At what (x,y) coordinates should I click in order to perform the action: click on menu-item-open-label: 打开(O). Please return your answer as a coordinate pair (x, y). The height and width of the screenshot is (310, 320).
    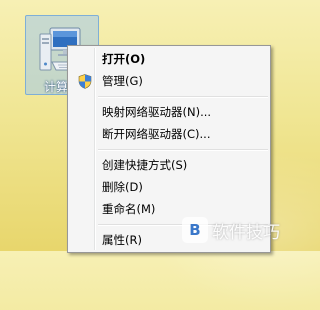
    Looking at the image, I should click on (124, 59).